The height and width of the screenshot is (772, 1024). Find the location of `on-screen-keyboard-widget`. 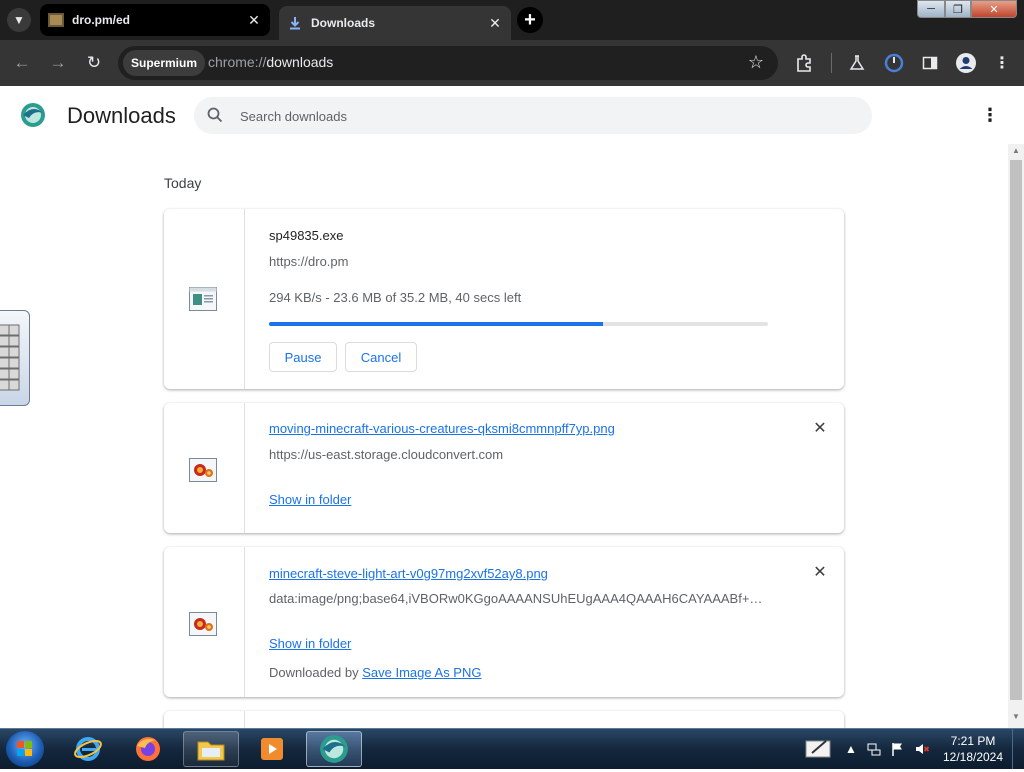

on-screen-keyboard-widget is located at coordinates (15, 358).